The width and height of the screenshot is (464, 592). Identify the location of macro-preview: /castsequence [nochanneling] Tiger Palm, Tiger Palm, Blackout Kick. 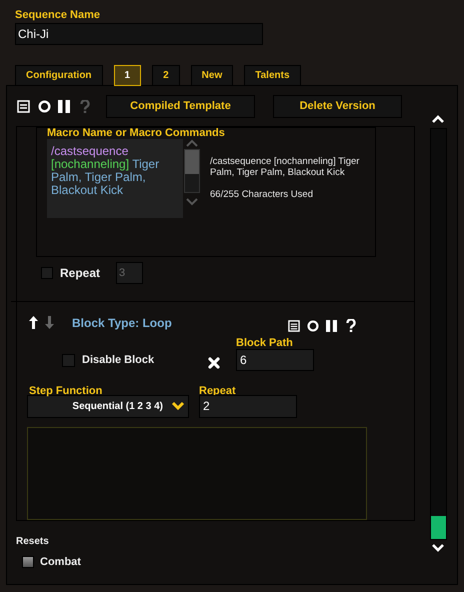
(285, 167).